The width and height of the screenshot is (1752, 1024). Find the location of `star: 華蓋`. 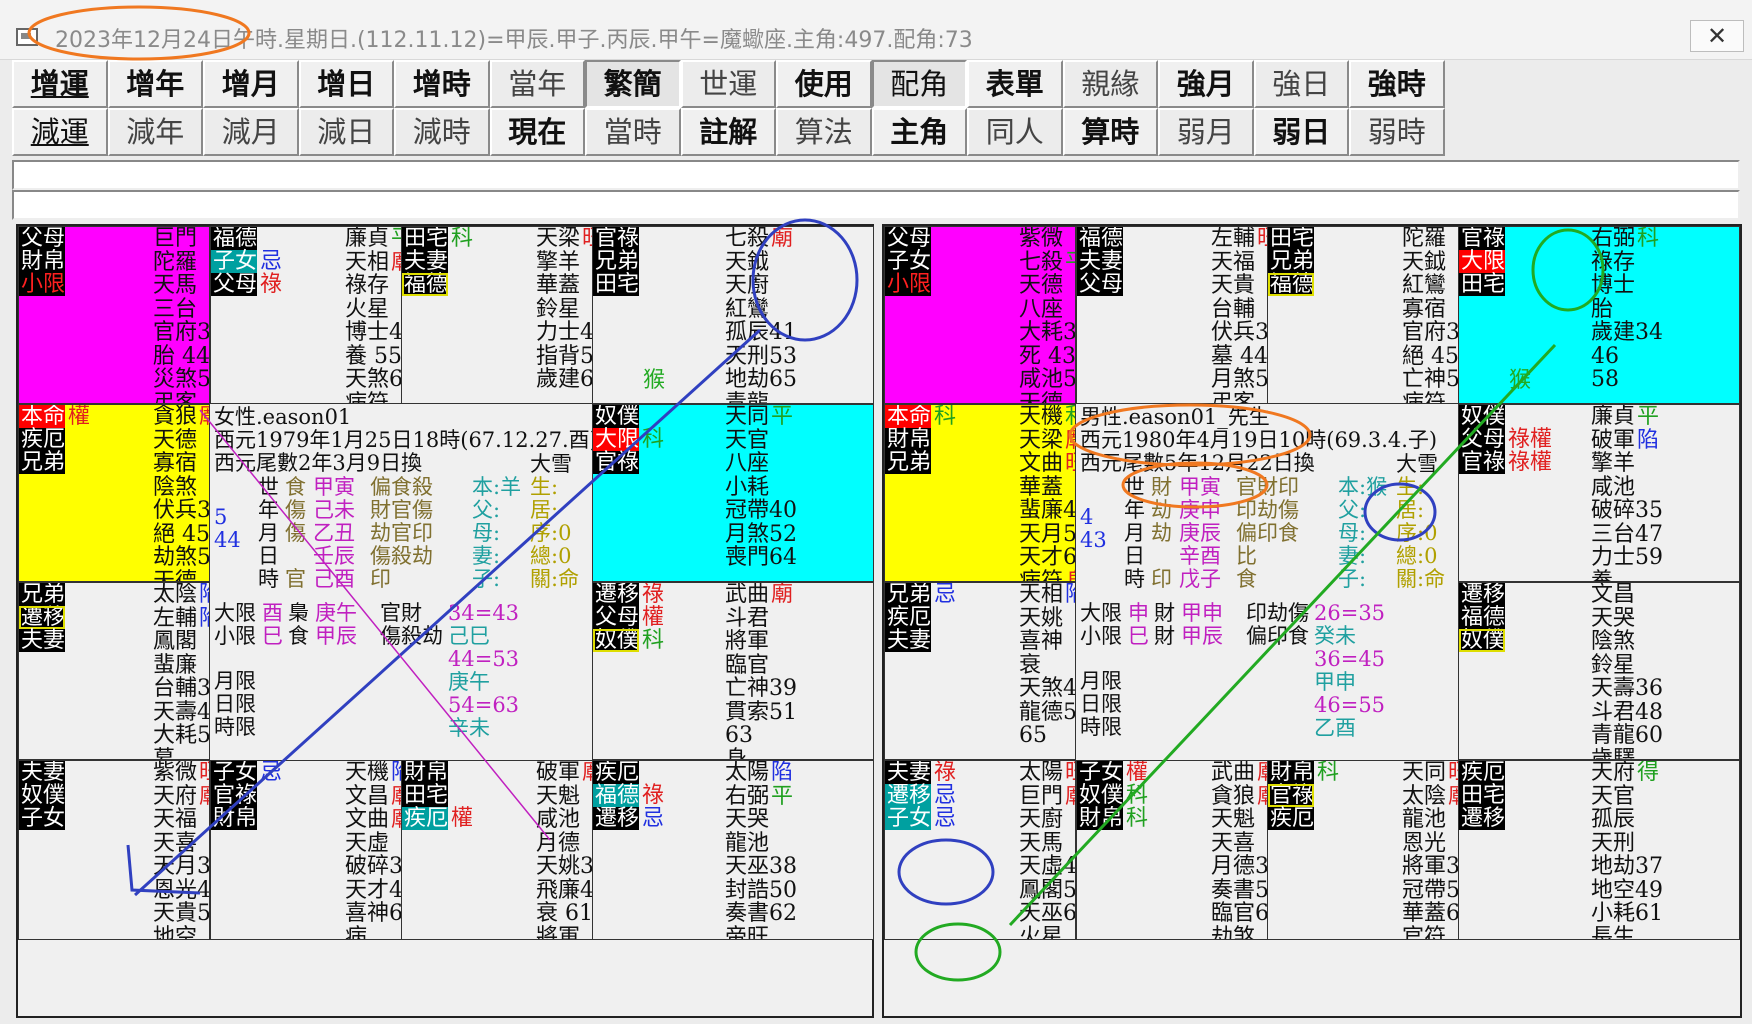

star: 華蓋 is located at coordinates (564, 286).